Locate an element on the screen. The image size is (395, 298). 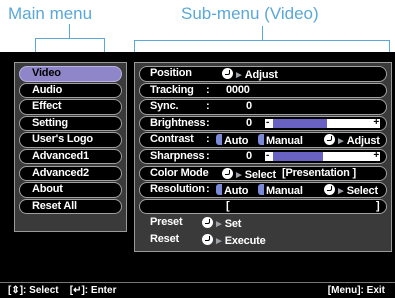
resolution-auto-option: Auto is located at coordinates (232, 190).